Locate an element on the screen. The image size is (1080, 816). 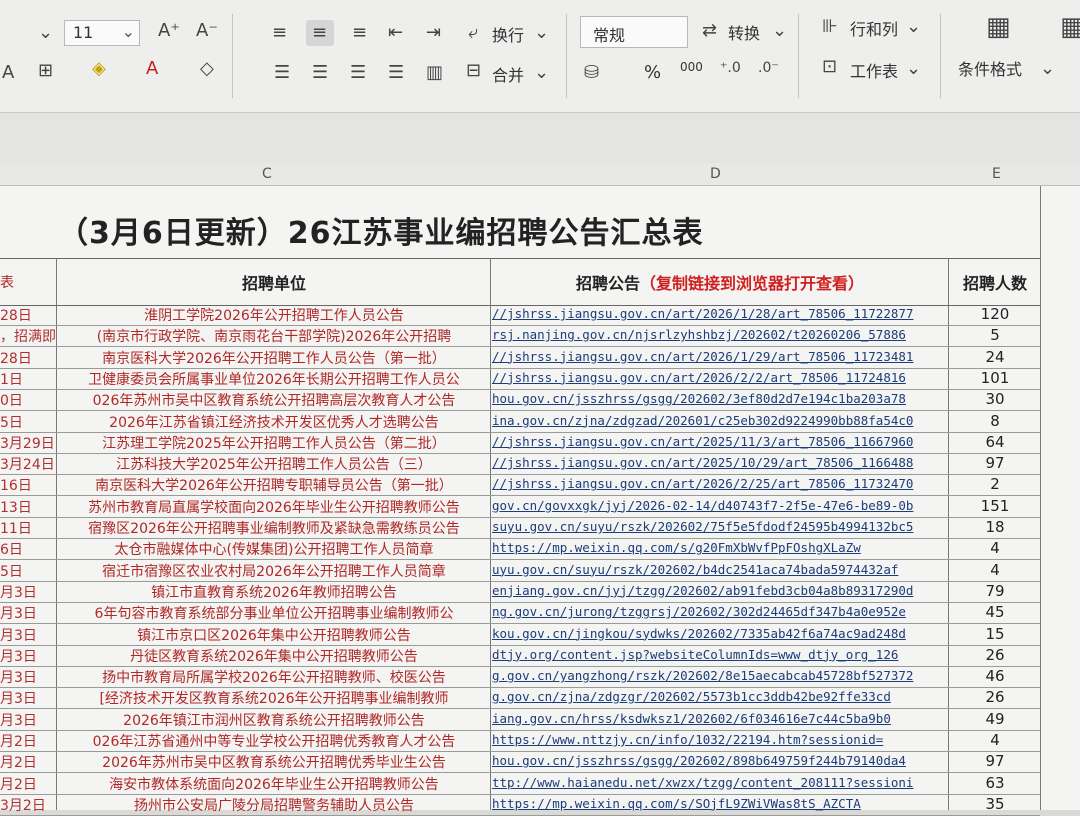
count-cell: 24 is located at coordinates (995, 357).